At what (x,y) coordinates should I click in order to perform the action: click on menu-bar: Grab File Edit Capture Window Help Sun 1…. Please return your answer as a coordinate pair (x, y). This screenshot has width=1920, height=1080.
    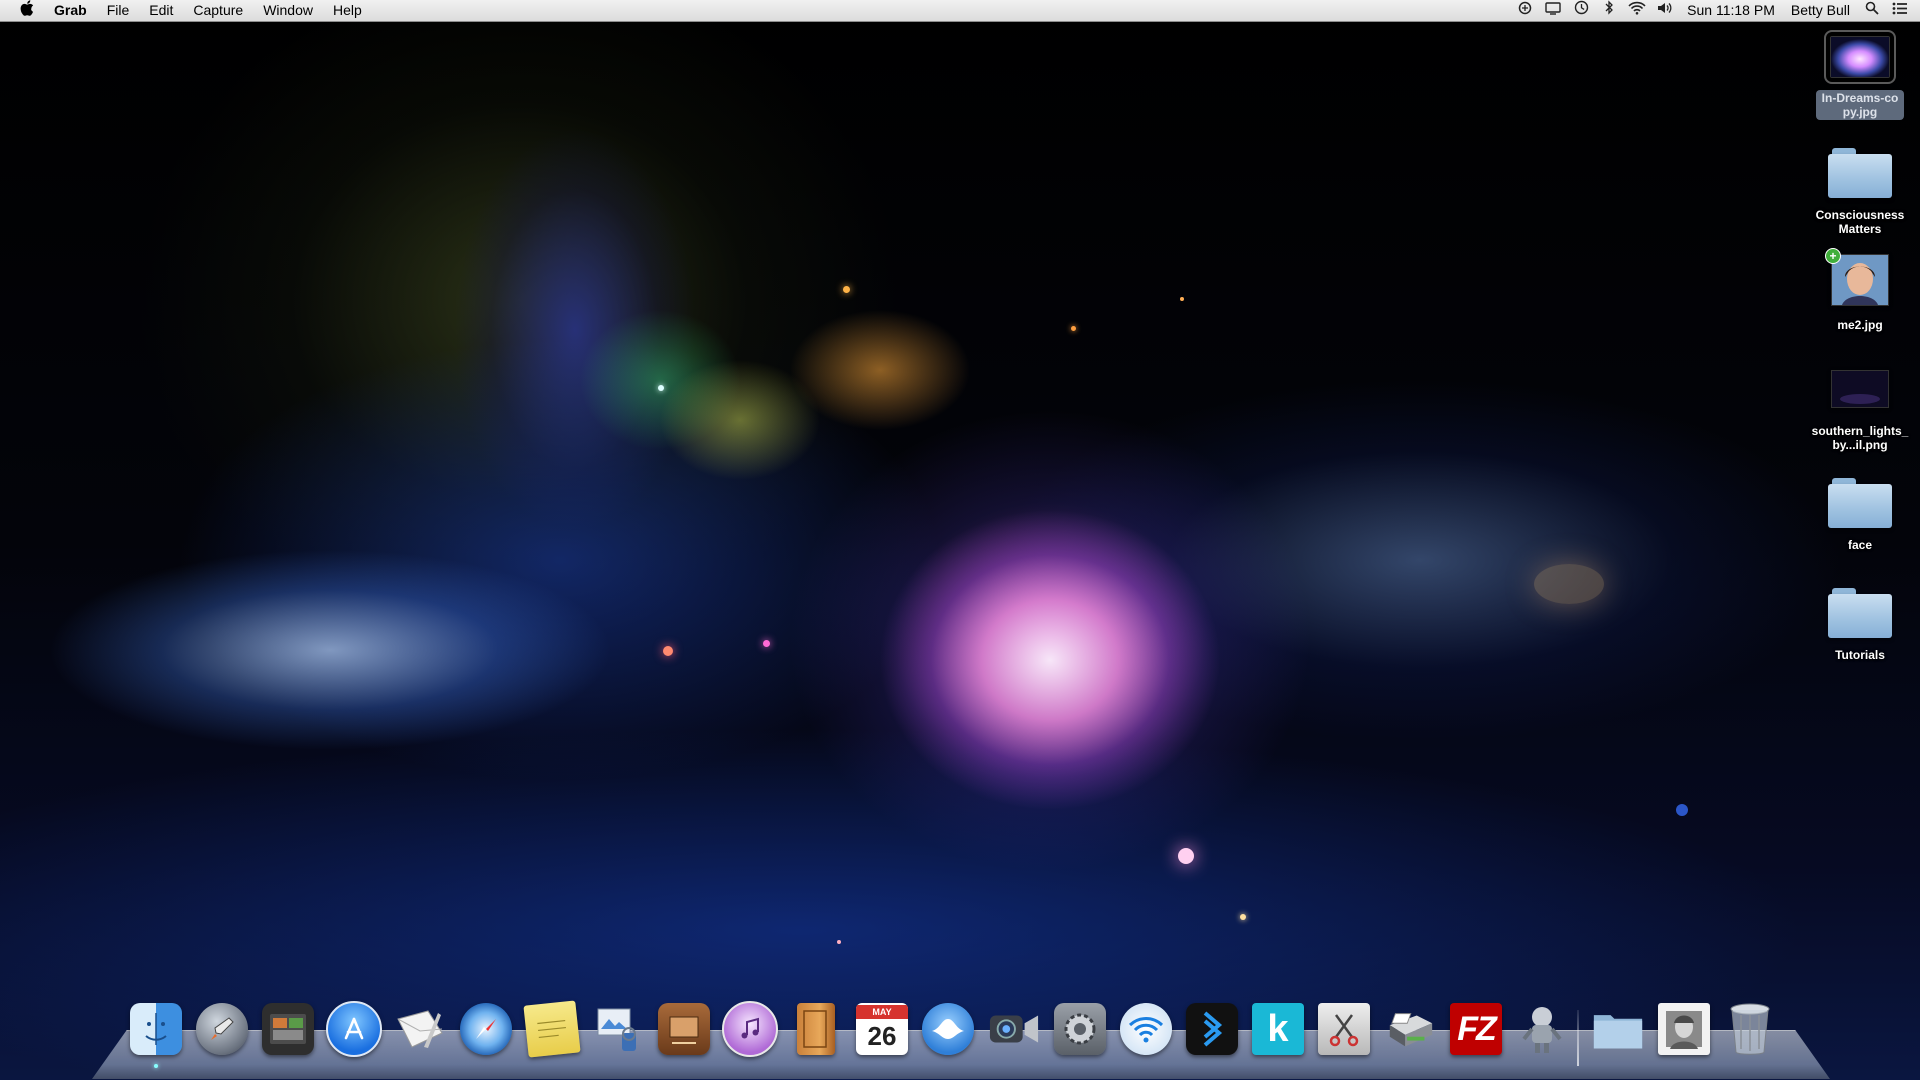
    Looking at the image, I should click on (960, 11).